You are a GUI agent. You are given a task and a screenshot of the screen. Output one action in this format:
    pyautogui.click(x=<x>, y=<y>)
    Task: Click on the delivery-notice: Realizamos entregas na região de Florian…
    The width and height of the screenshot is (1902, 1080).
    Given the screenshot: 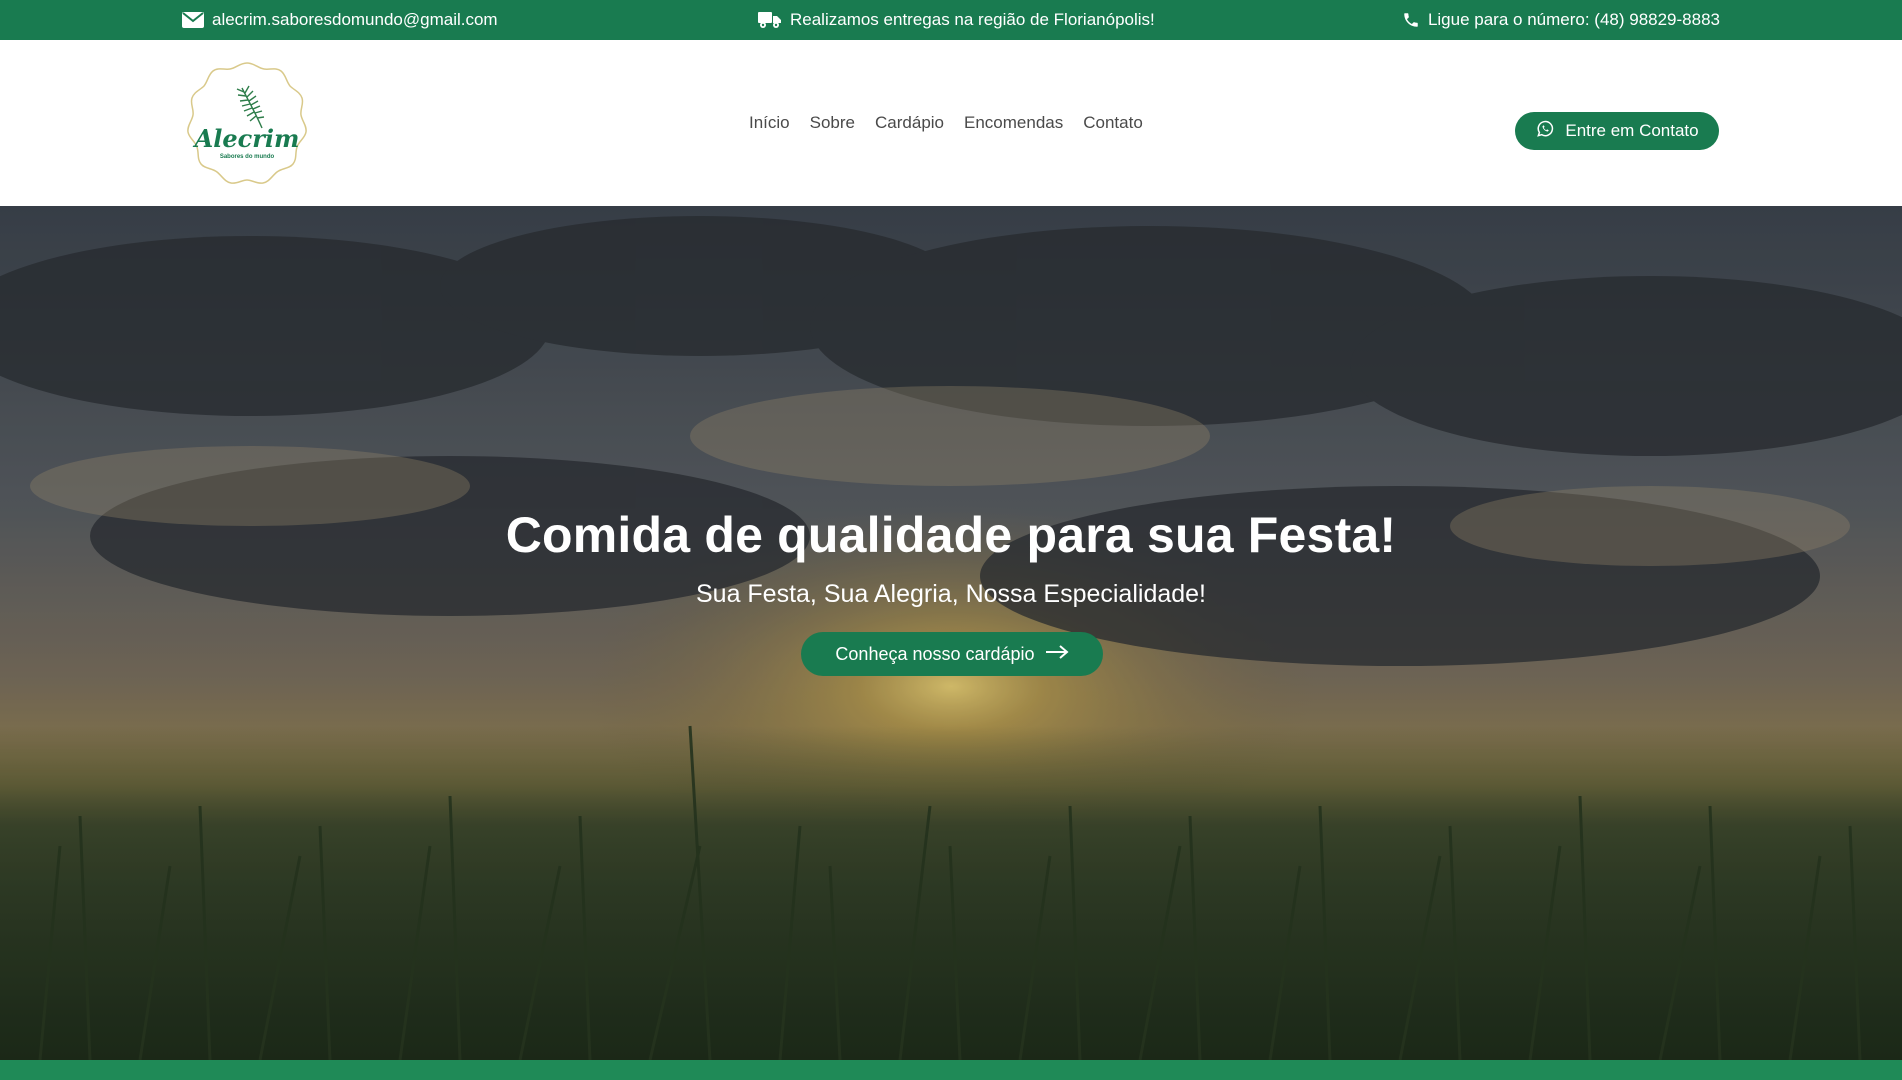 What is the action you would take?
    pyautogui.click(x=956, y=20)
    